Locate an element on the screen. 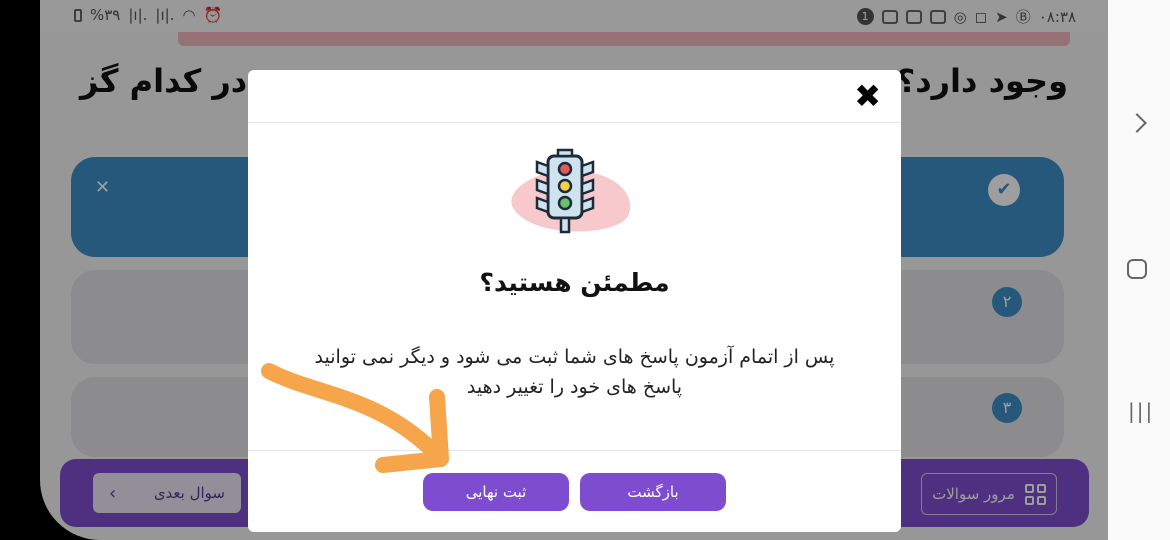 The height and width of the screenshot is (540, 1170). dialog-title: مطمئن هستید؟ is located at coordinates (574, 282).